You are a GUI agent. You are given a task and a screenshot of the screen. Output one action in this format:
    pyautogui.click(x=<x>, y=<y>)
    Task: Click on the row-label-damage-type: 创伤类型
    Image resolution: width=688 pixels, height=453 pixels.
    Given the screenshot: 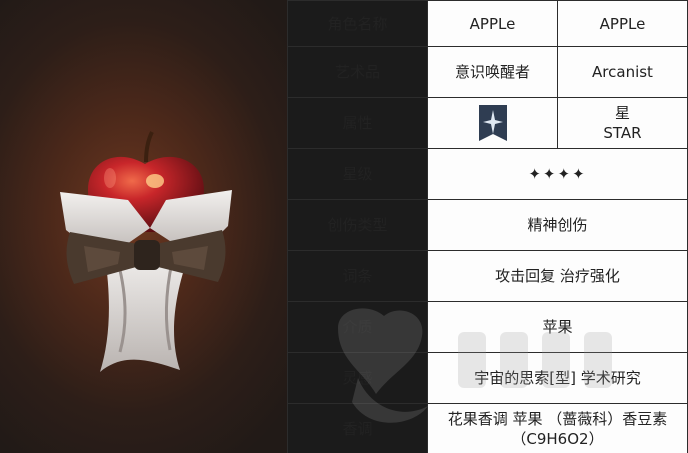 What is the action you would take?
    pyautogui.click(x=357, y=225)
    